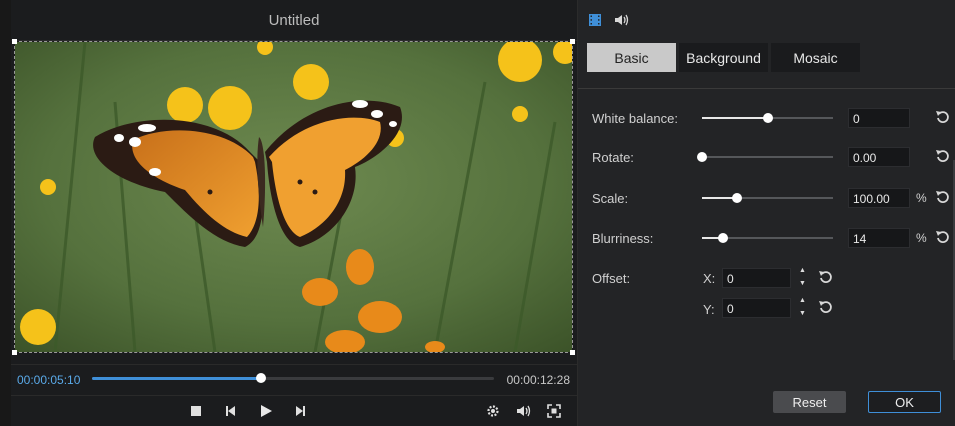 The height and width of the screenshot is (426, 955). I want to click on ok-button: OK, so click(904, 402).